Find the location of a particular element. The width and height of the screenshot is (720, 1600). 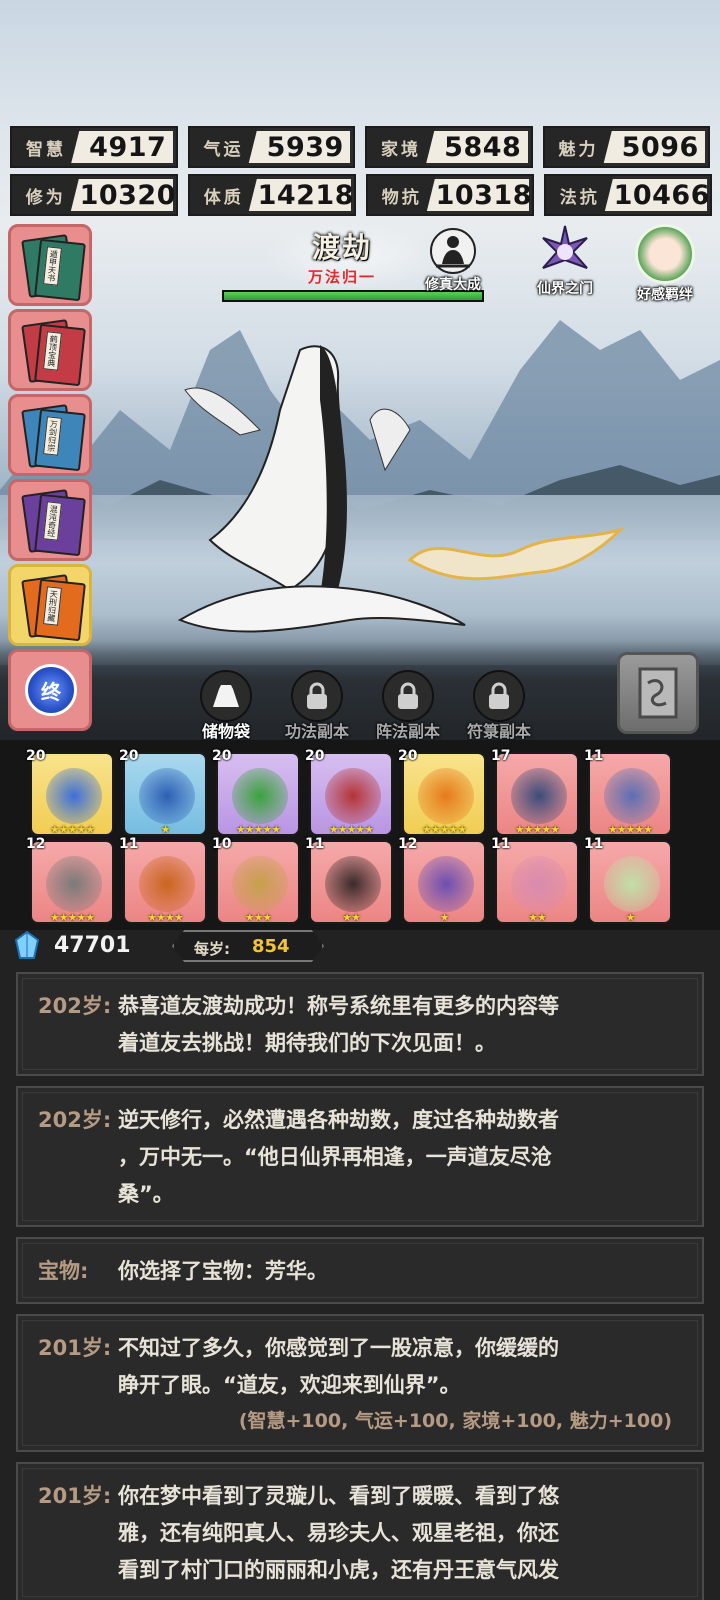

tab-label: 储物袋 is located at coordinates (225, 731).